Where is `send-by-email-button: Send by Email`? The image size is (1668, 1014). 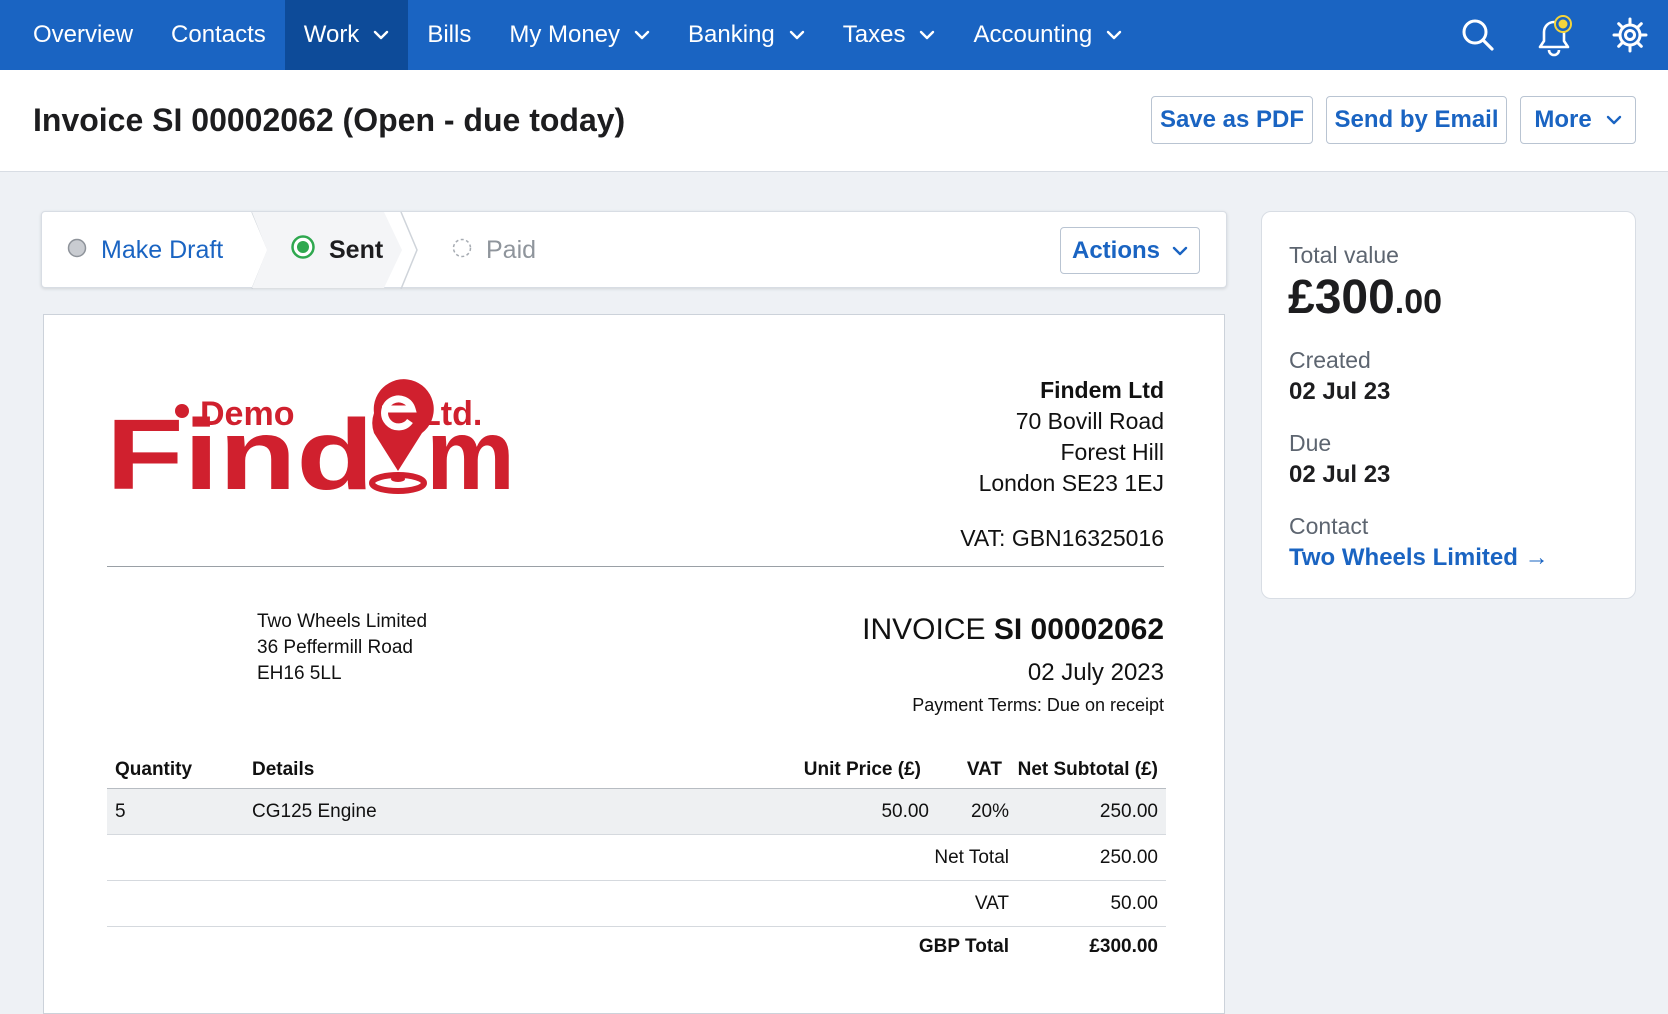
send-by-email-button: Send by Email is located at coordinates (1416, 120).